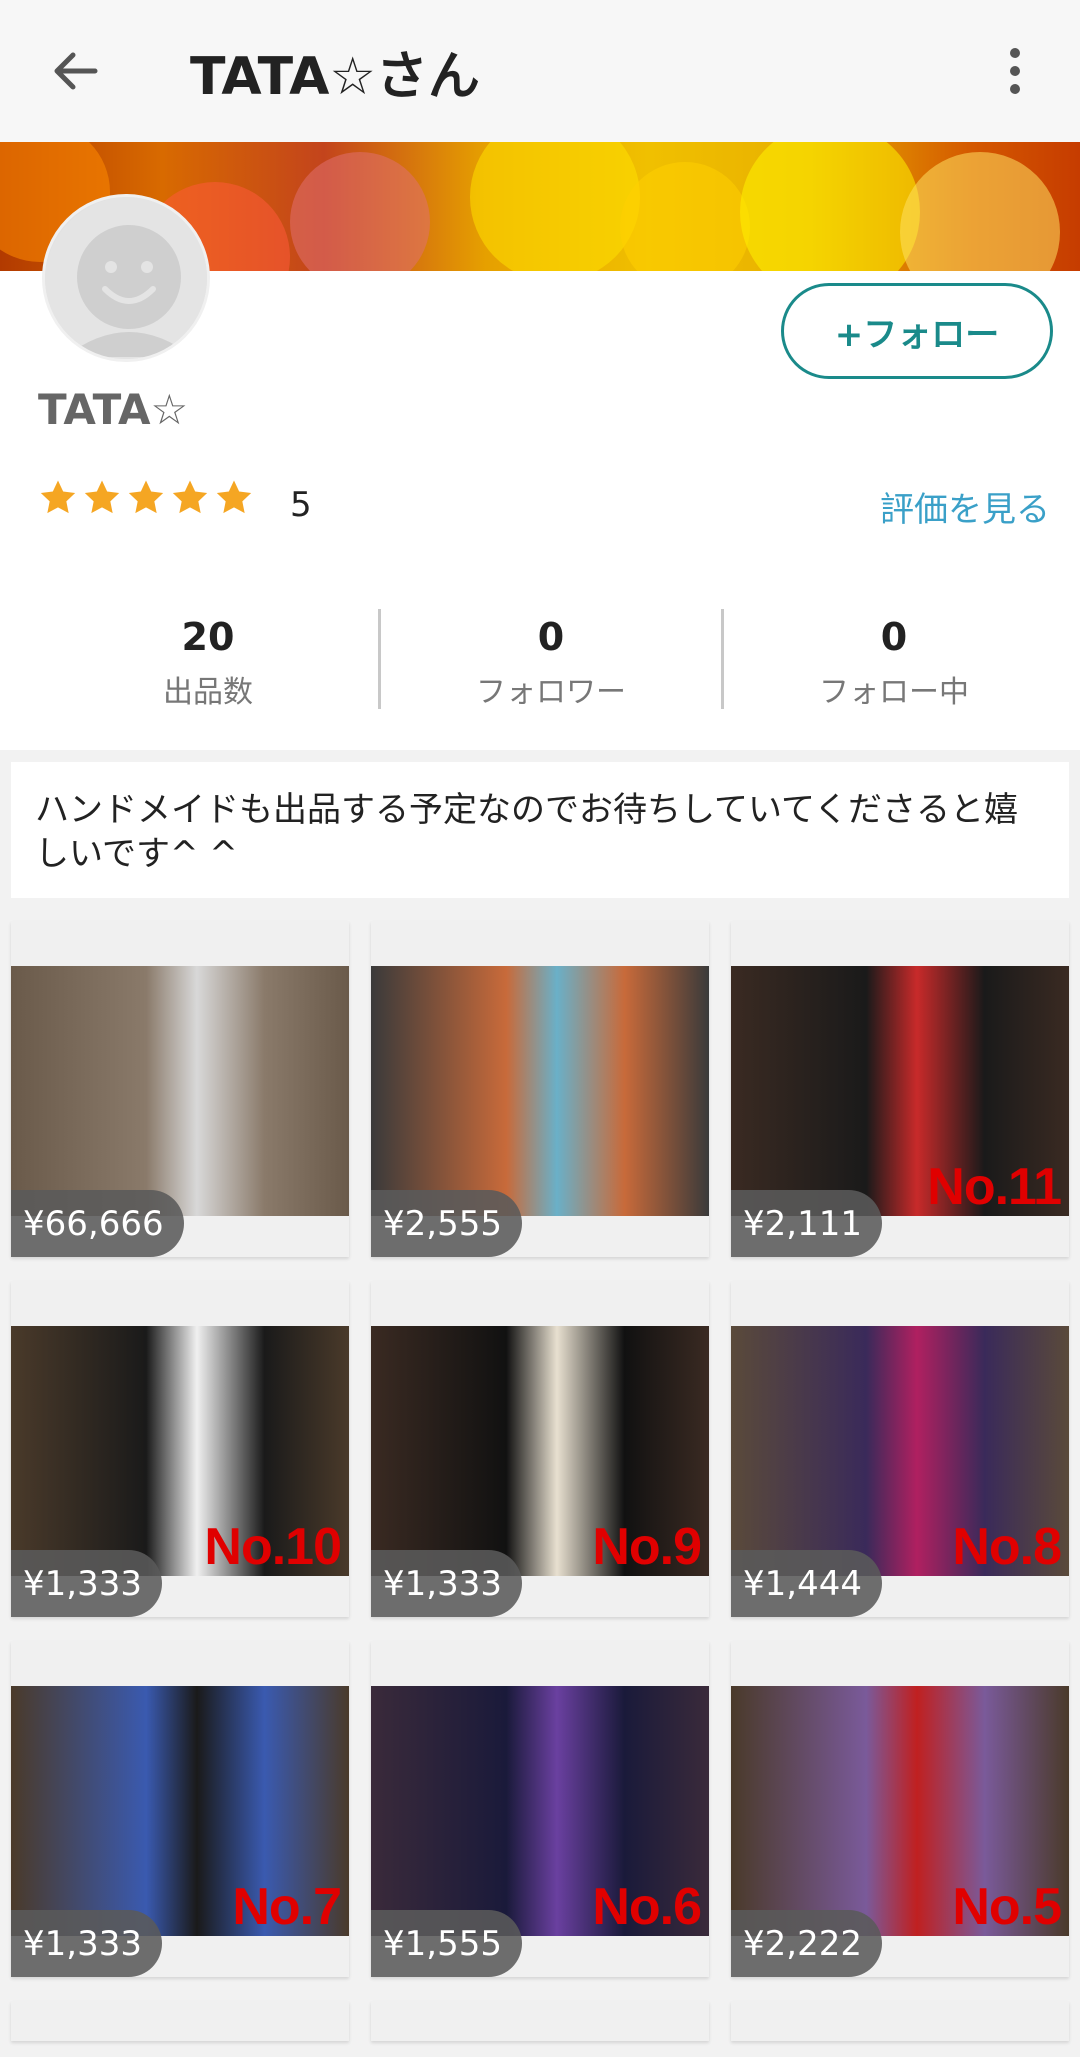  What do you see at coordinates (287, 1907) in the screenshot?
I see `item-number-label: No.7` at bounding box center [287, 1907].